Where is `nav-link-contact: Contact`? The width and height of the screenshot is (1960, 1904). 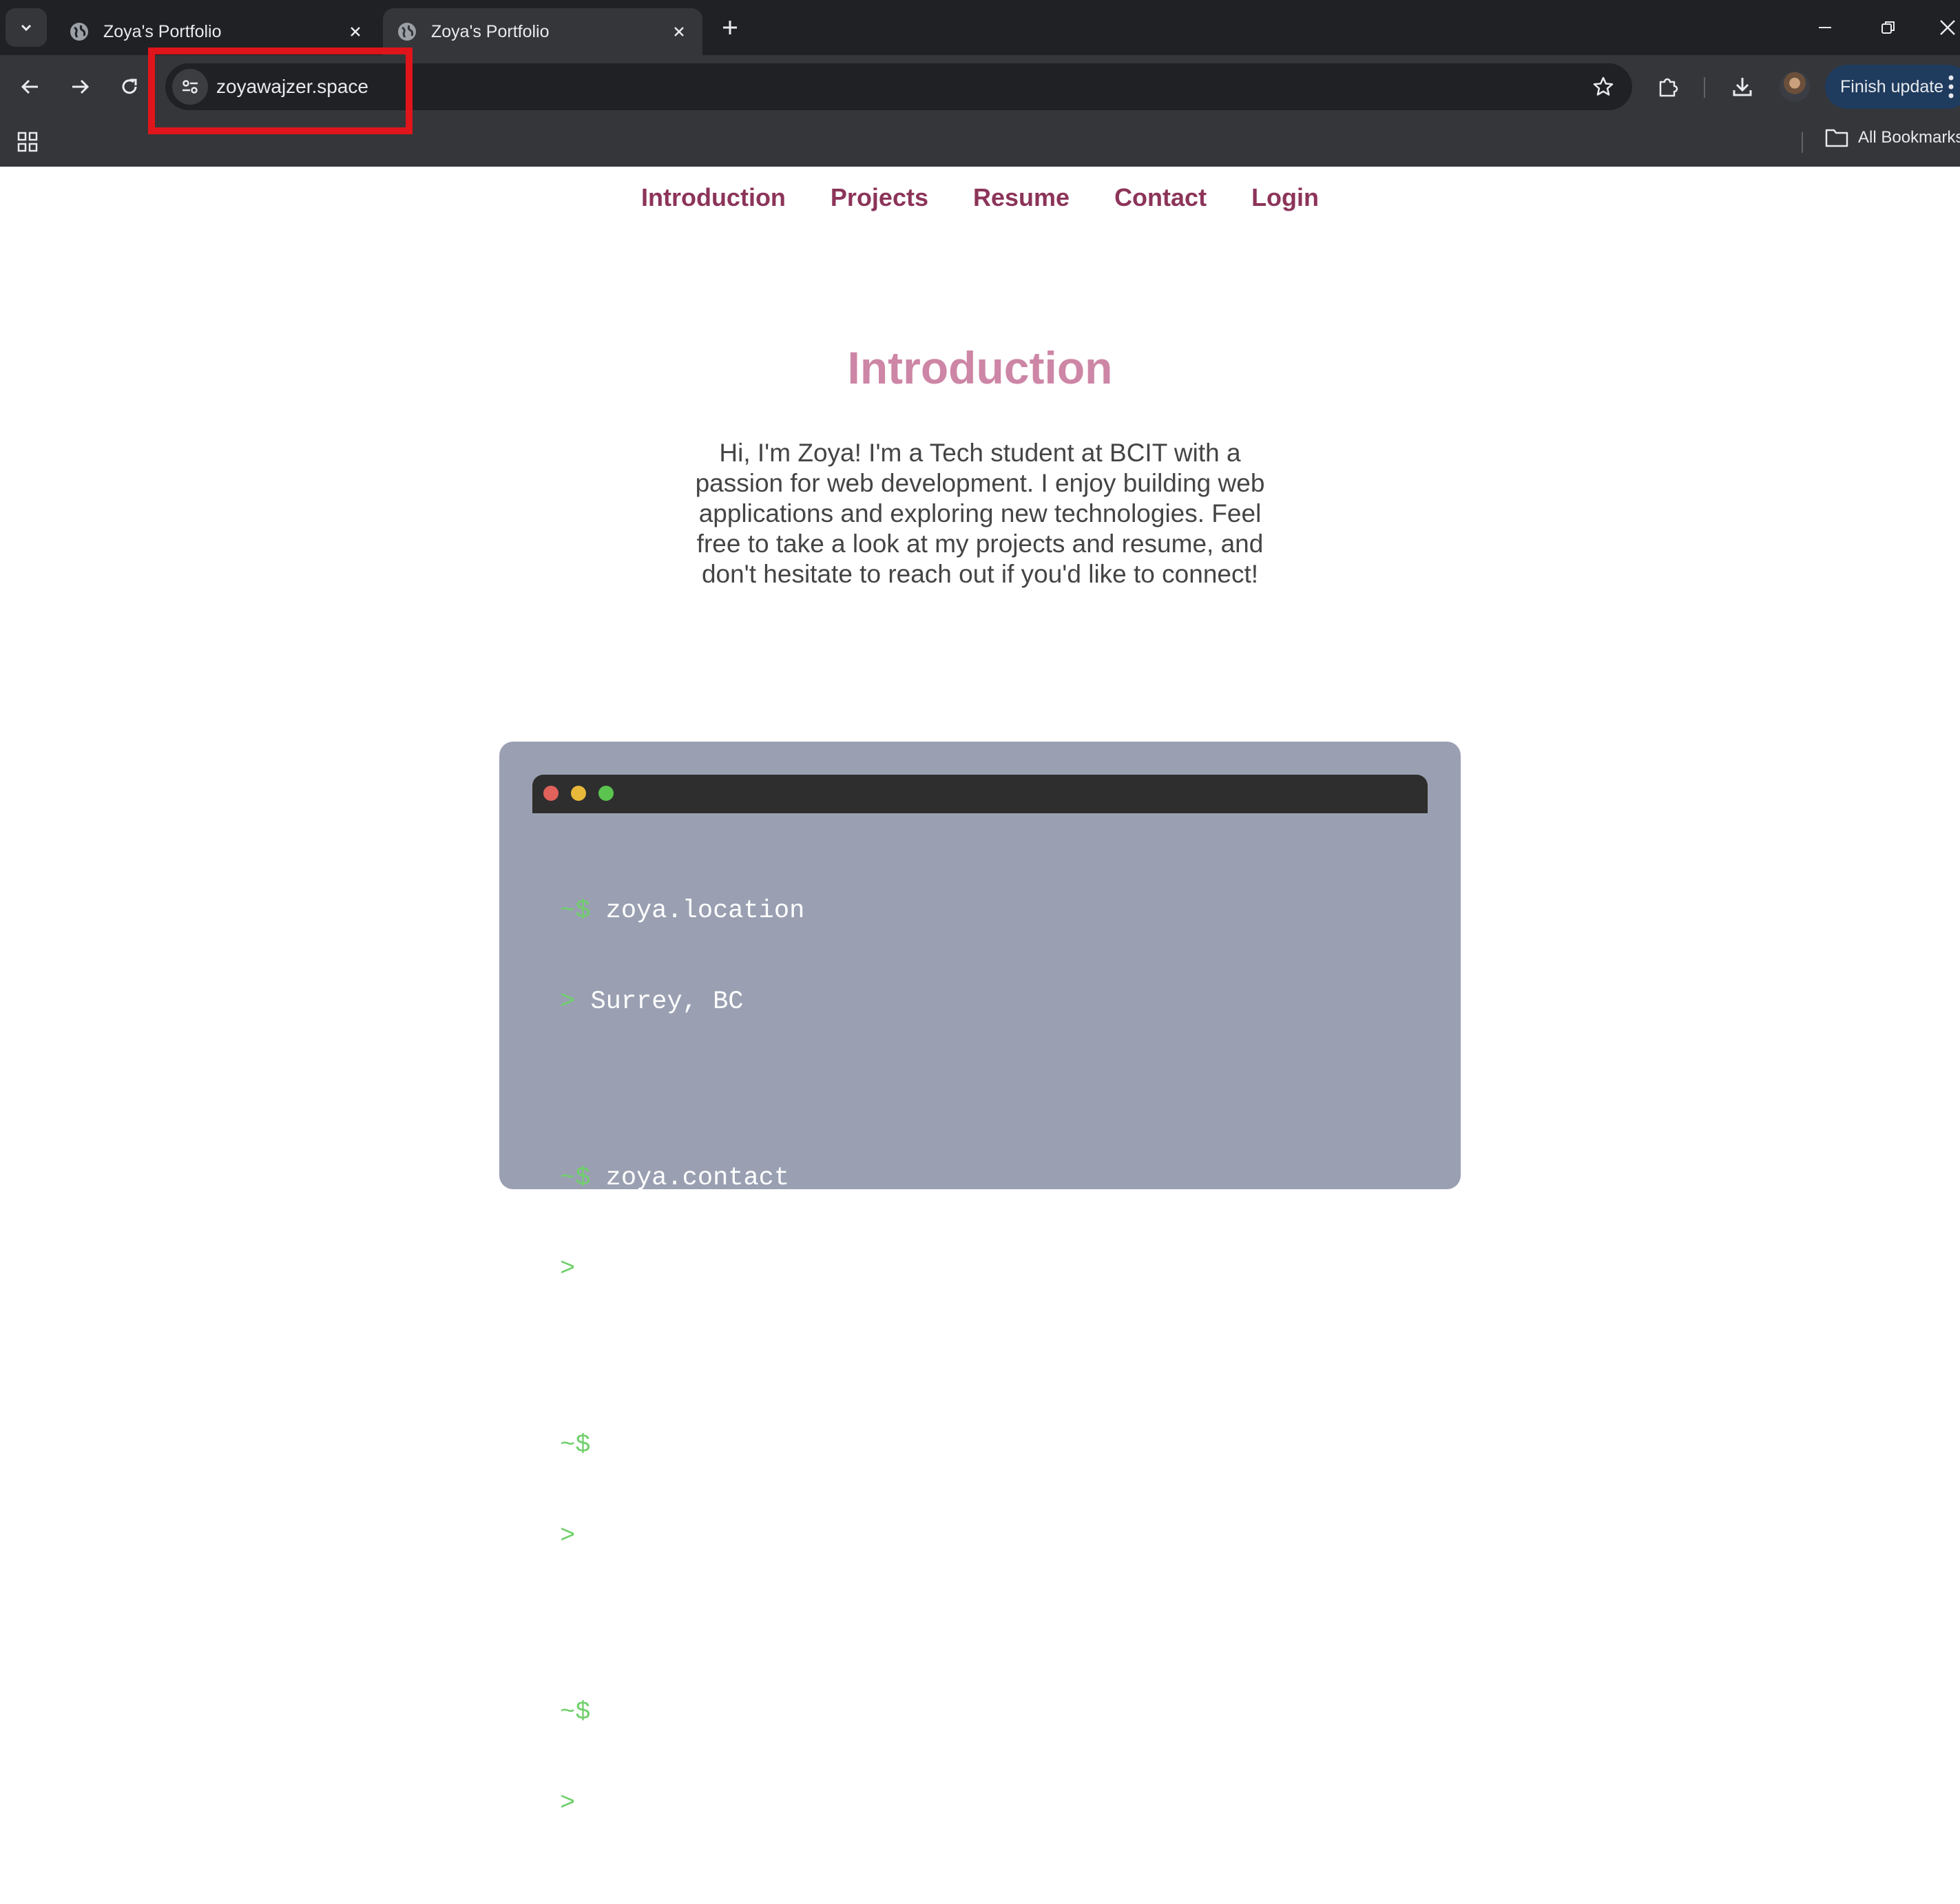
nav-link-contact: Contact is located at coordinates (1160, 197).